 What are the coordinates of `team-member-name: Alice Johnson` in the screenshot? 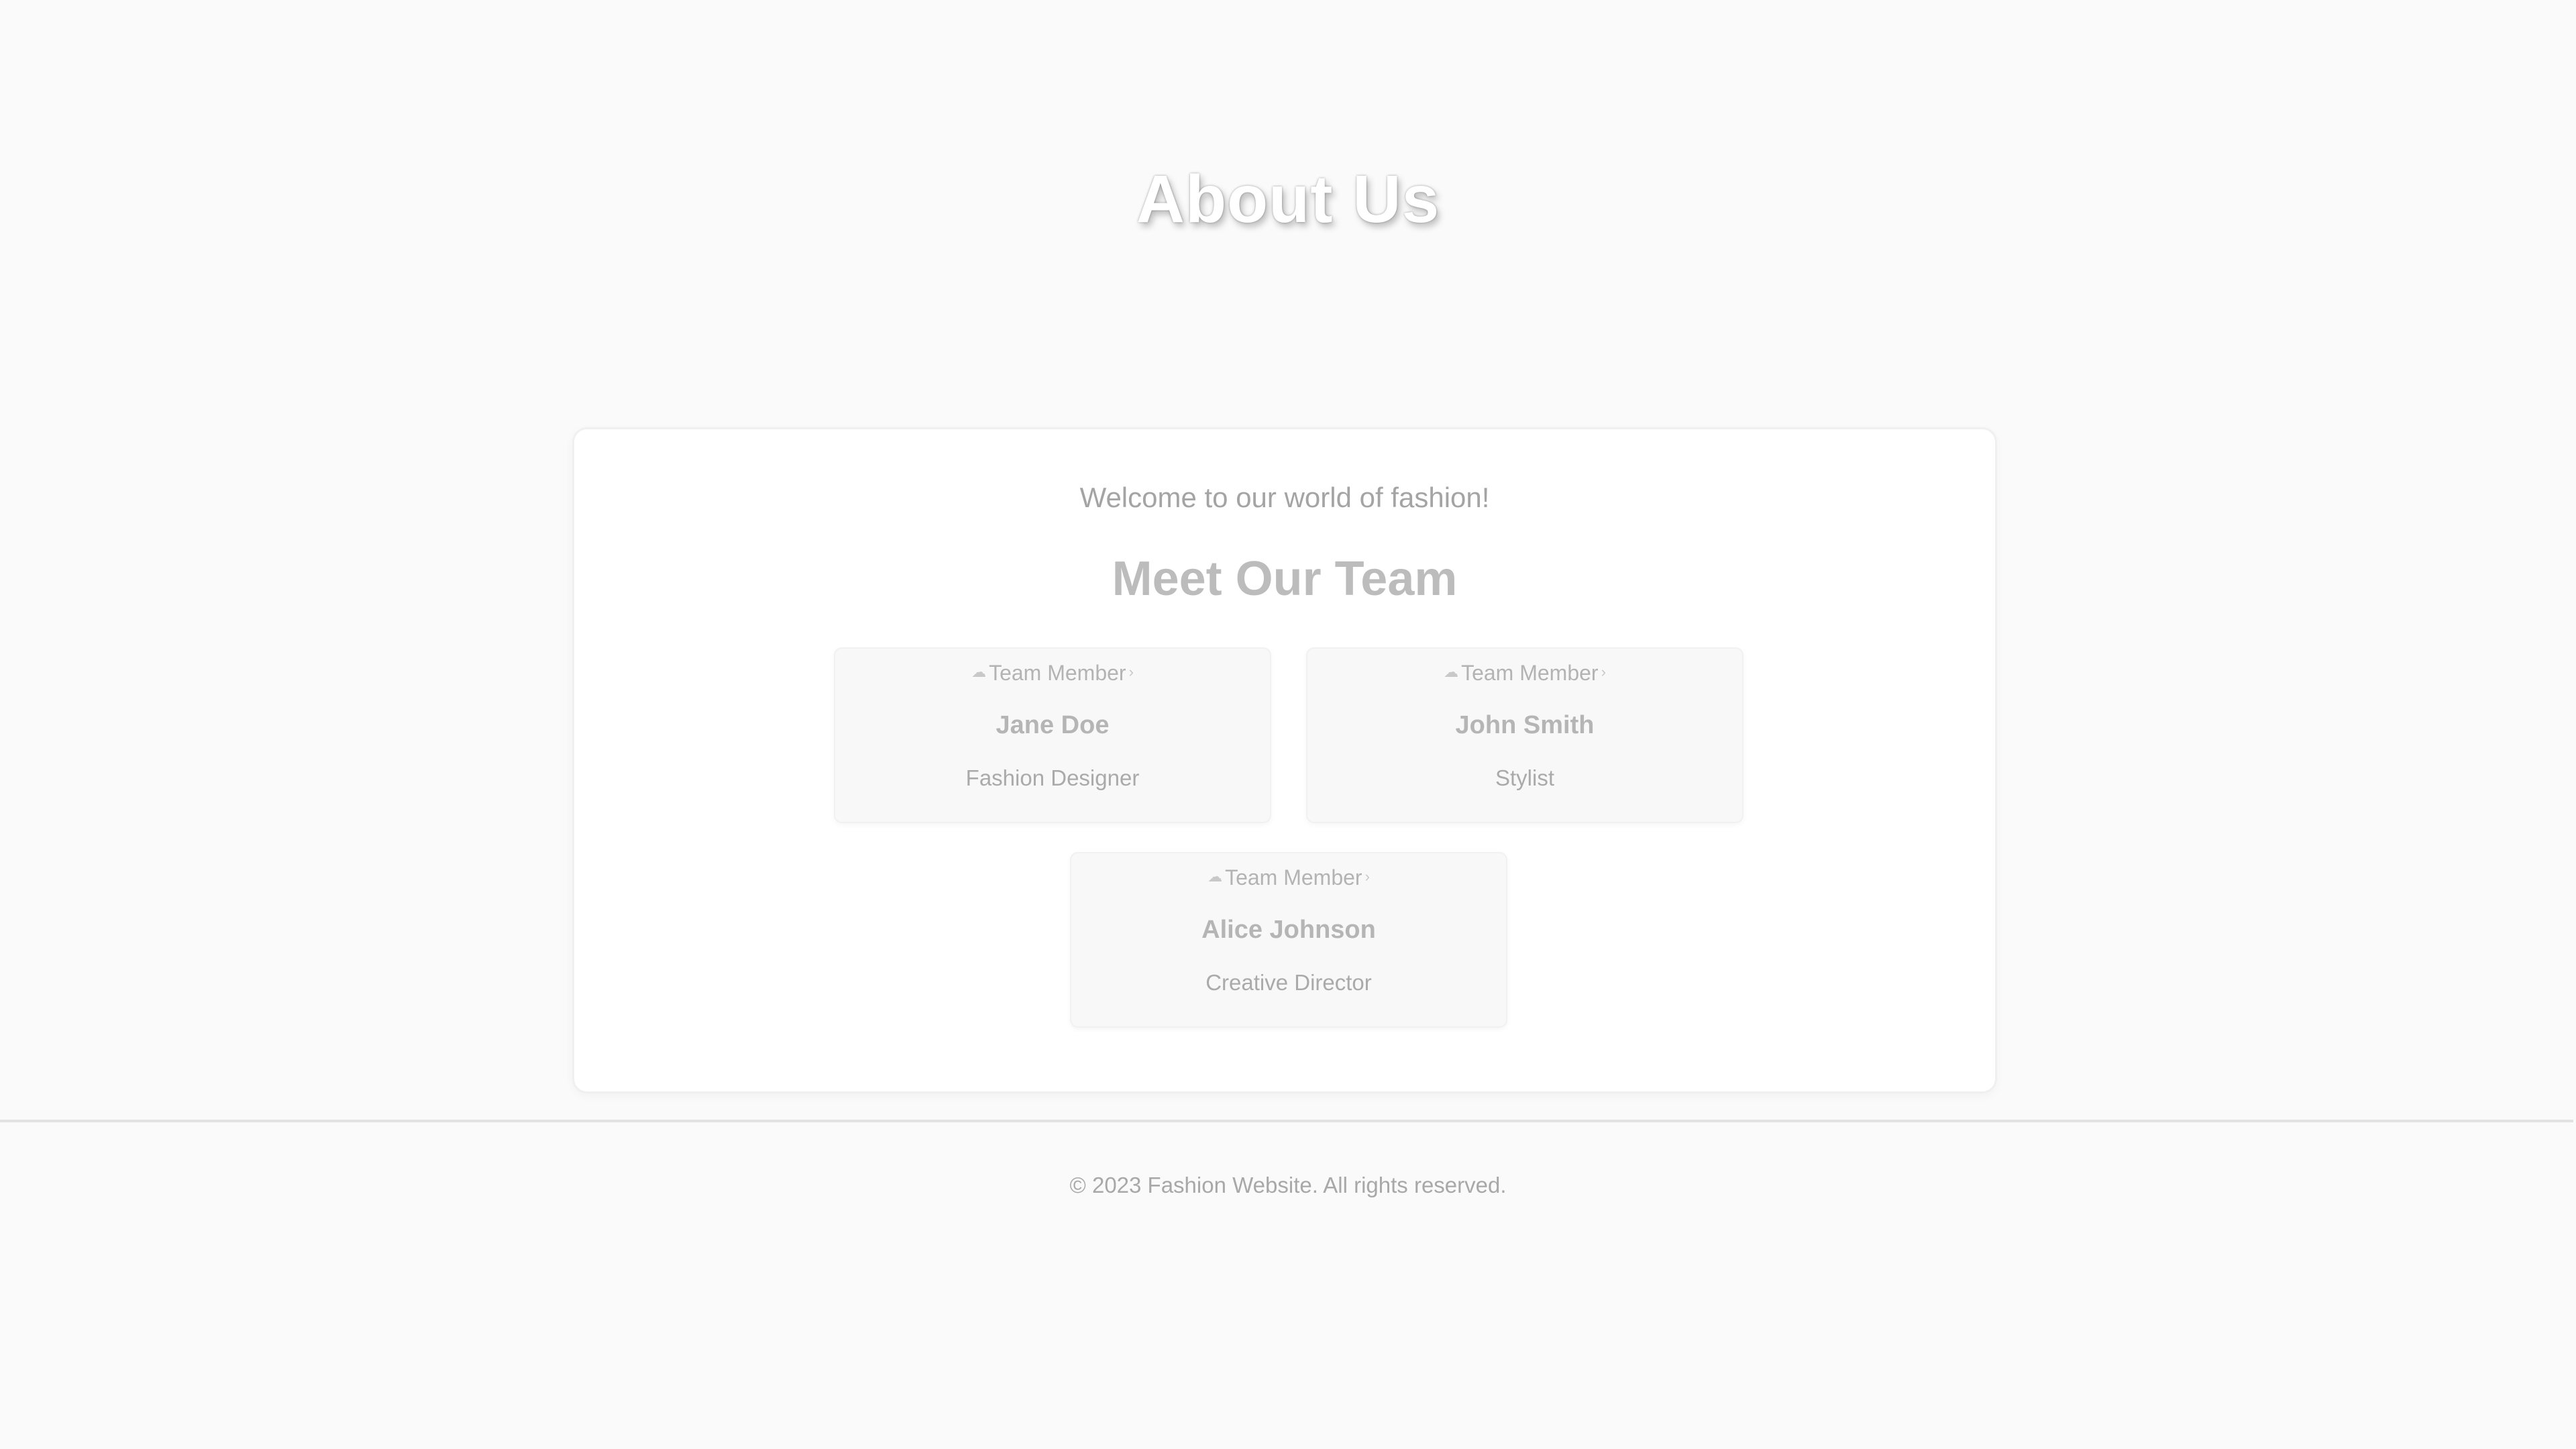 It's located at (1288, 930).